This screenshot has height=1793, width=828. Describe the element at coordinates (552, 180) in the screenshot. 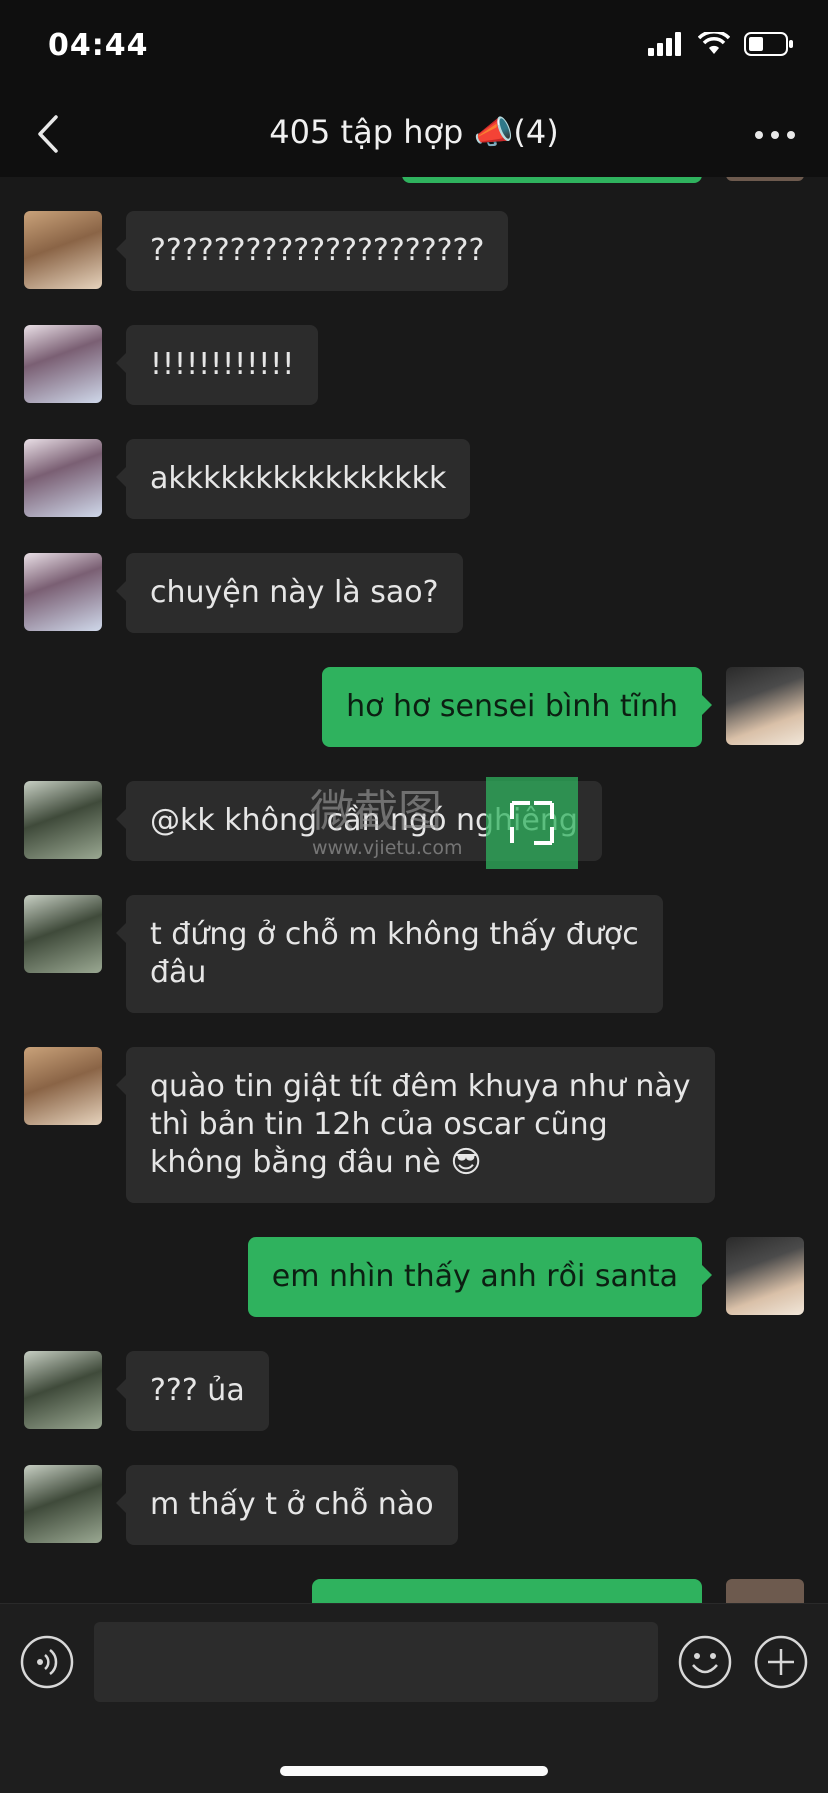

I see `partial-outgoing-bubble-top` at that location.